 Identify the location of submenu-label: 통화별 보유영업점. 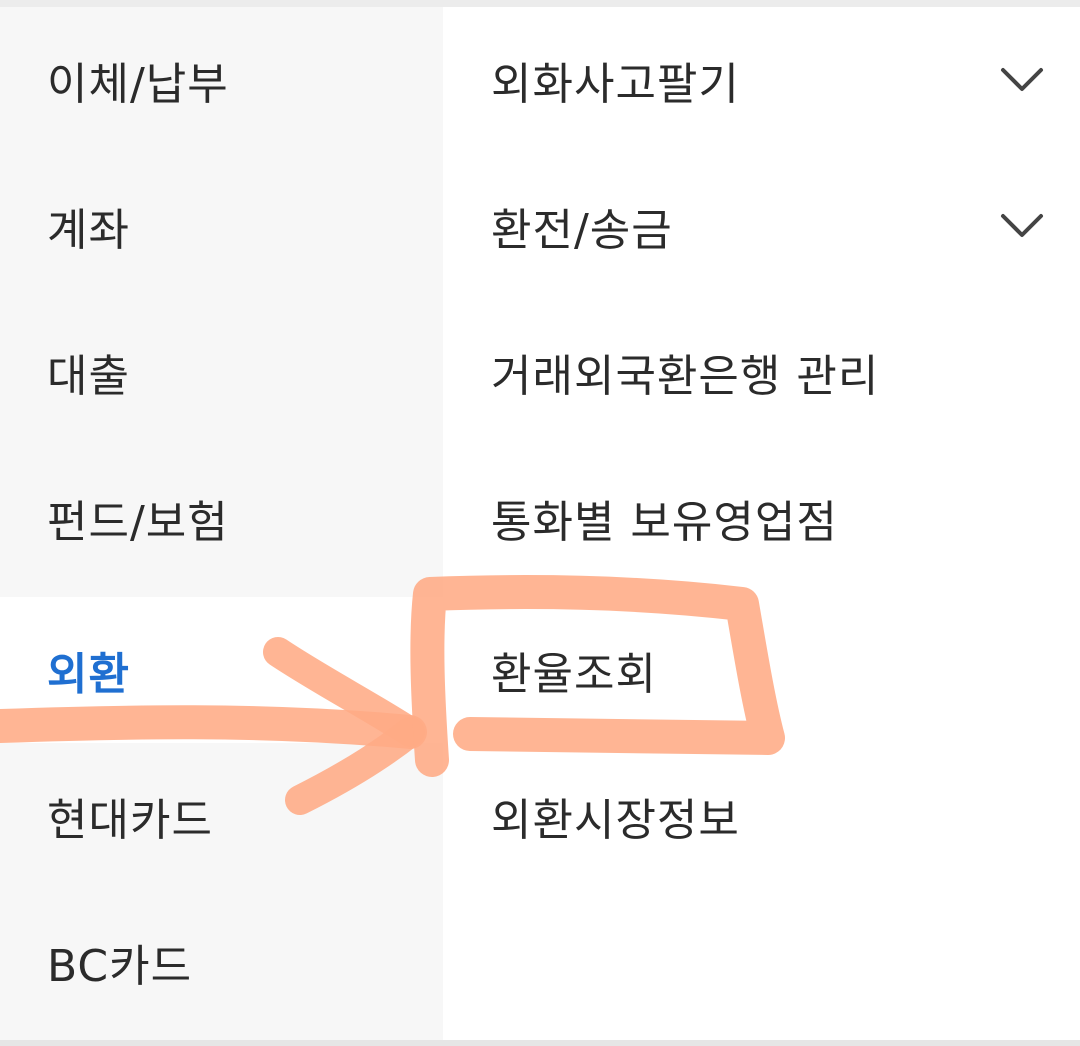
(664, 522).